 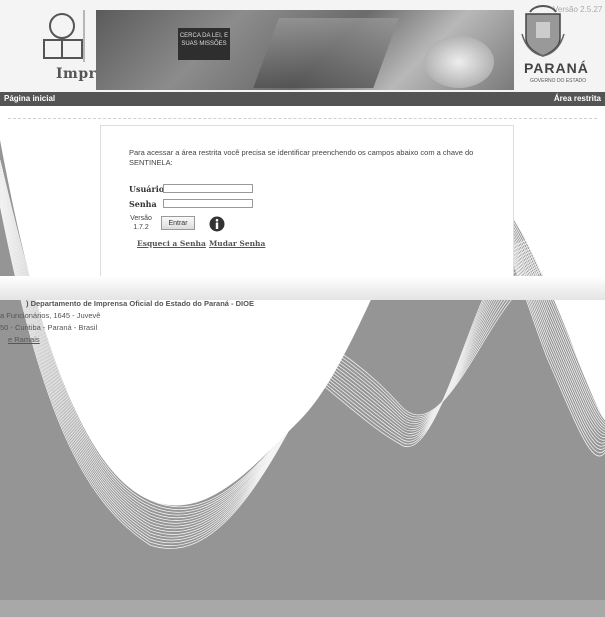 I want to click on info-icon, so click(x=217, y=224).